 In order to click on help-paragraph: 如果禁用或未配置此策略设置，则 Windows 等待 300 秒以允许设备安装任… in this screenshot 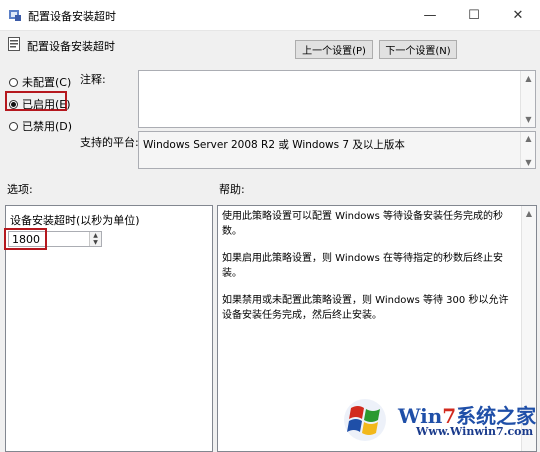, I will do `click(365, 308)`.